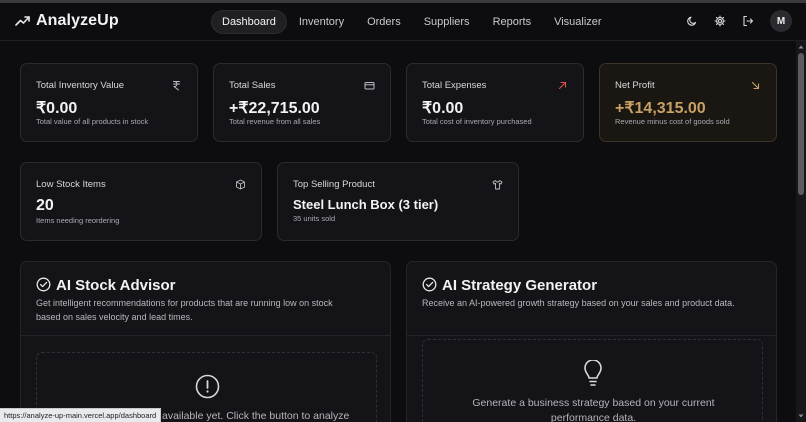 The image size is (806, 422). What do you see at coordinates (593, 373) in the screenshot?
I see `lightbulb-icon` at bounding box center [593, 373].